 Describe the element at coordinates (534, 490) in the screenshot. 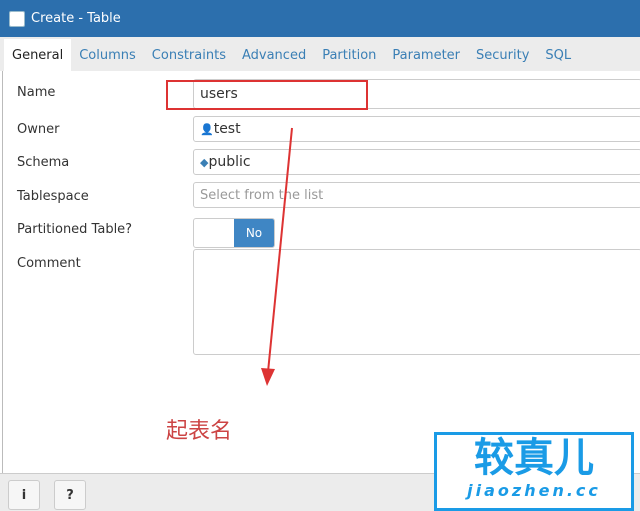

I see `watermark-url: jiaozhen.cc` at that location.